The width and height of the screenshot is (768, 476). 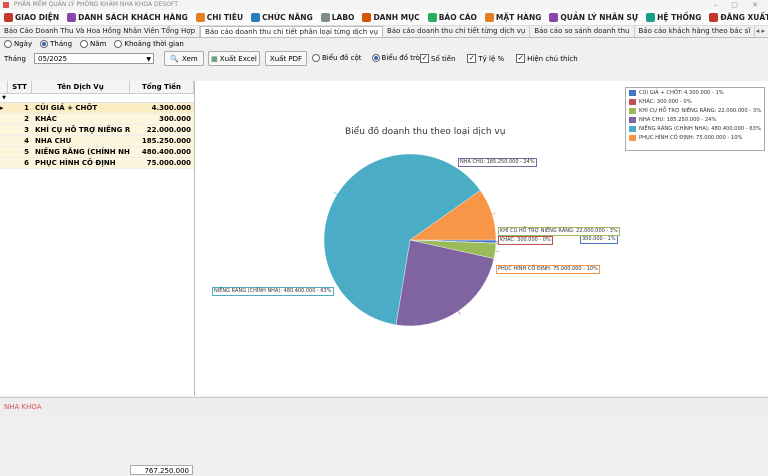 I want to click on chart-type-radio-group: Biểu đồ cột Biểu đồ tròn, so click(x=368, y=58).